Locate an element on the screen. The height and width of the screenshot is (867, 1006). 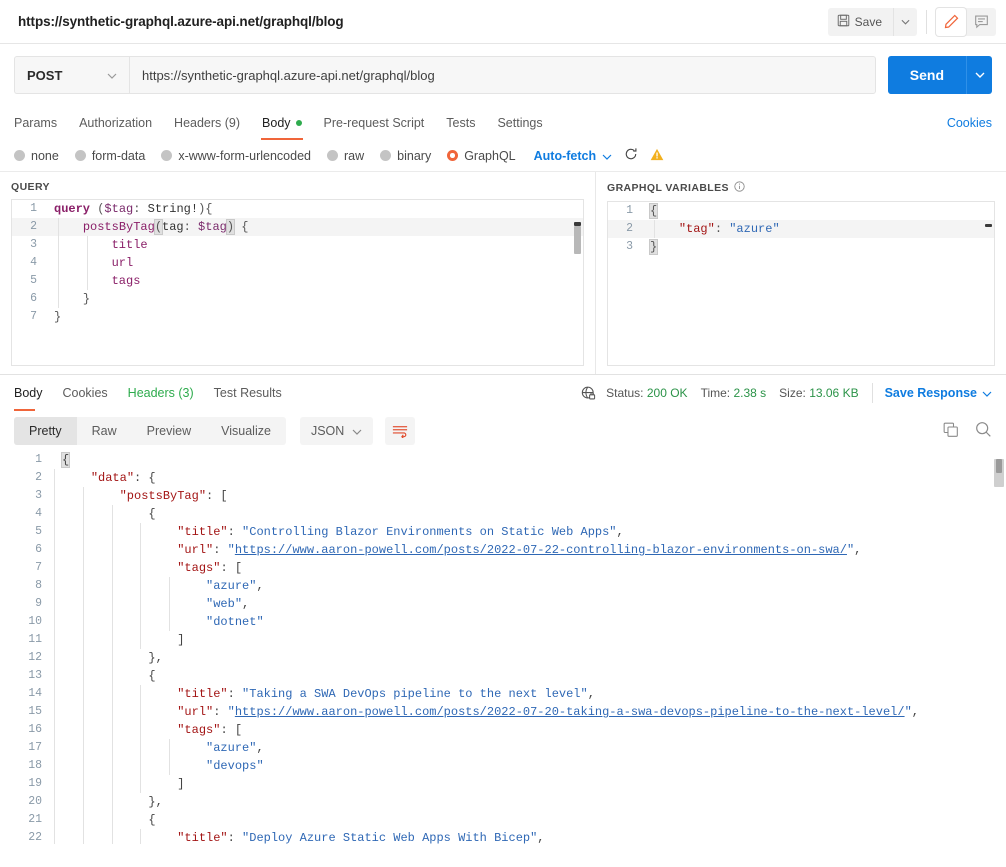
view-pretty: Pretty is located at coordinates (45, 431).